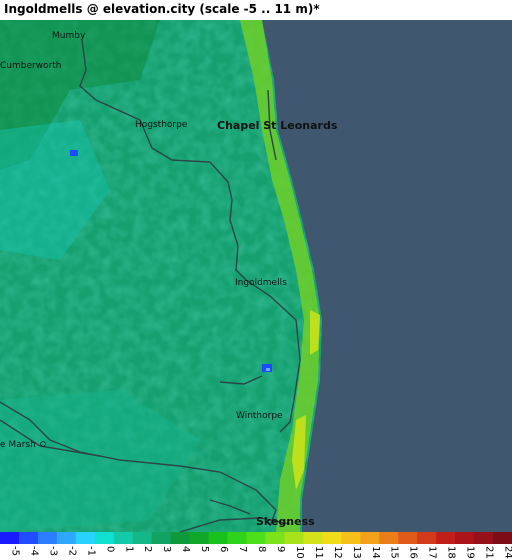 This screenshot has height=560, width=512. I want to click on legend-tick-label: -4, so click(33, 551).